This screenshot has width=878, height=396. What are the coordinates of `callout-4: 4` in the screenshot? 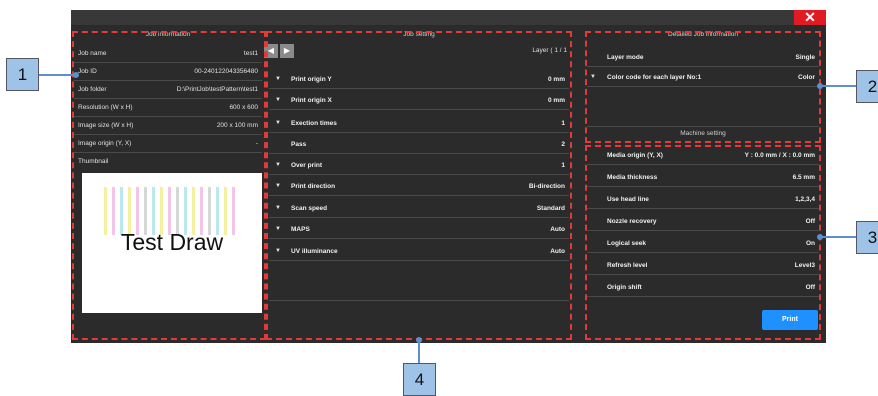 It's located at (419, 379).